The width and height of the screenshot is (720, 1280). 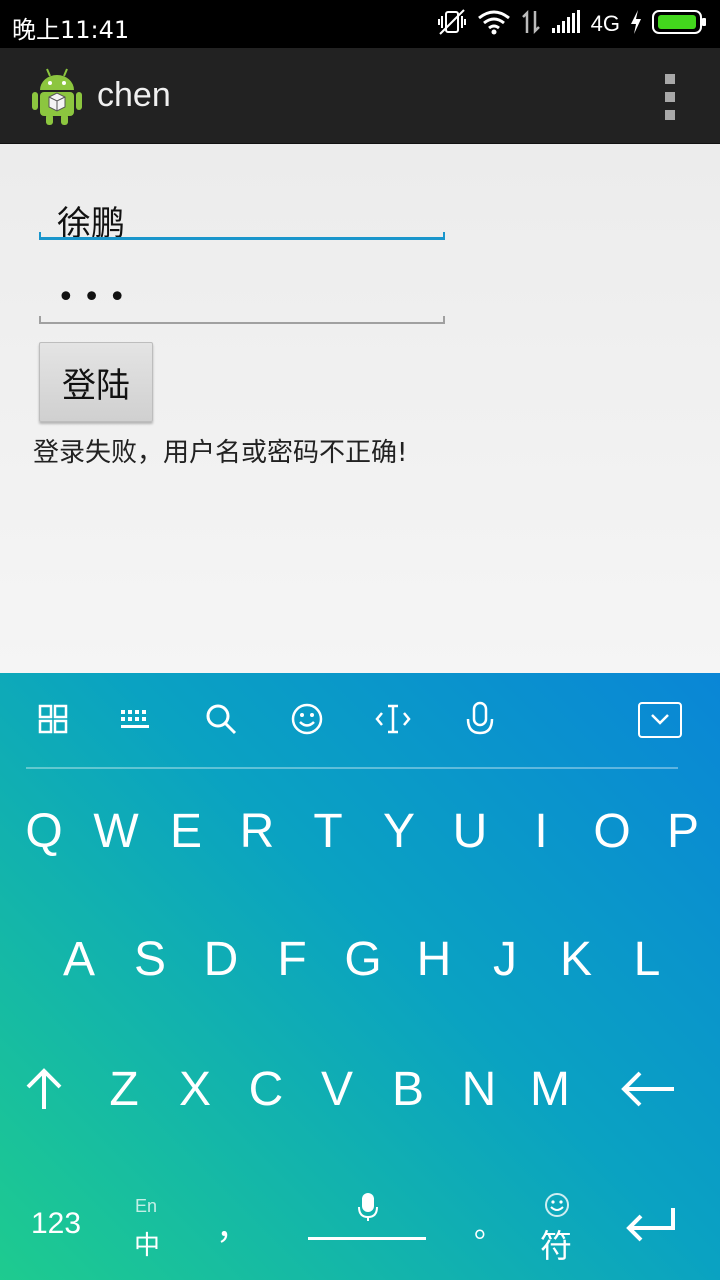 I want to click on password-value: •••, so click(x=96, y=297).